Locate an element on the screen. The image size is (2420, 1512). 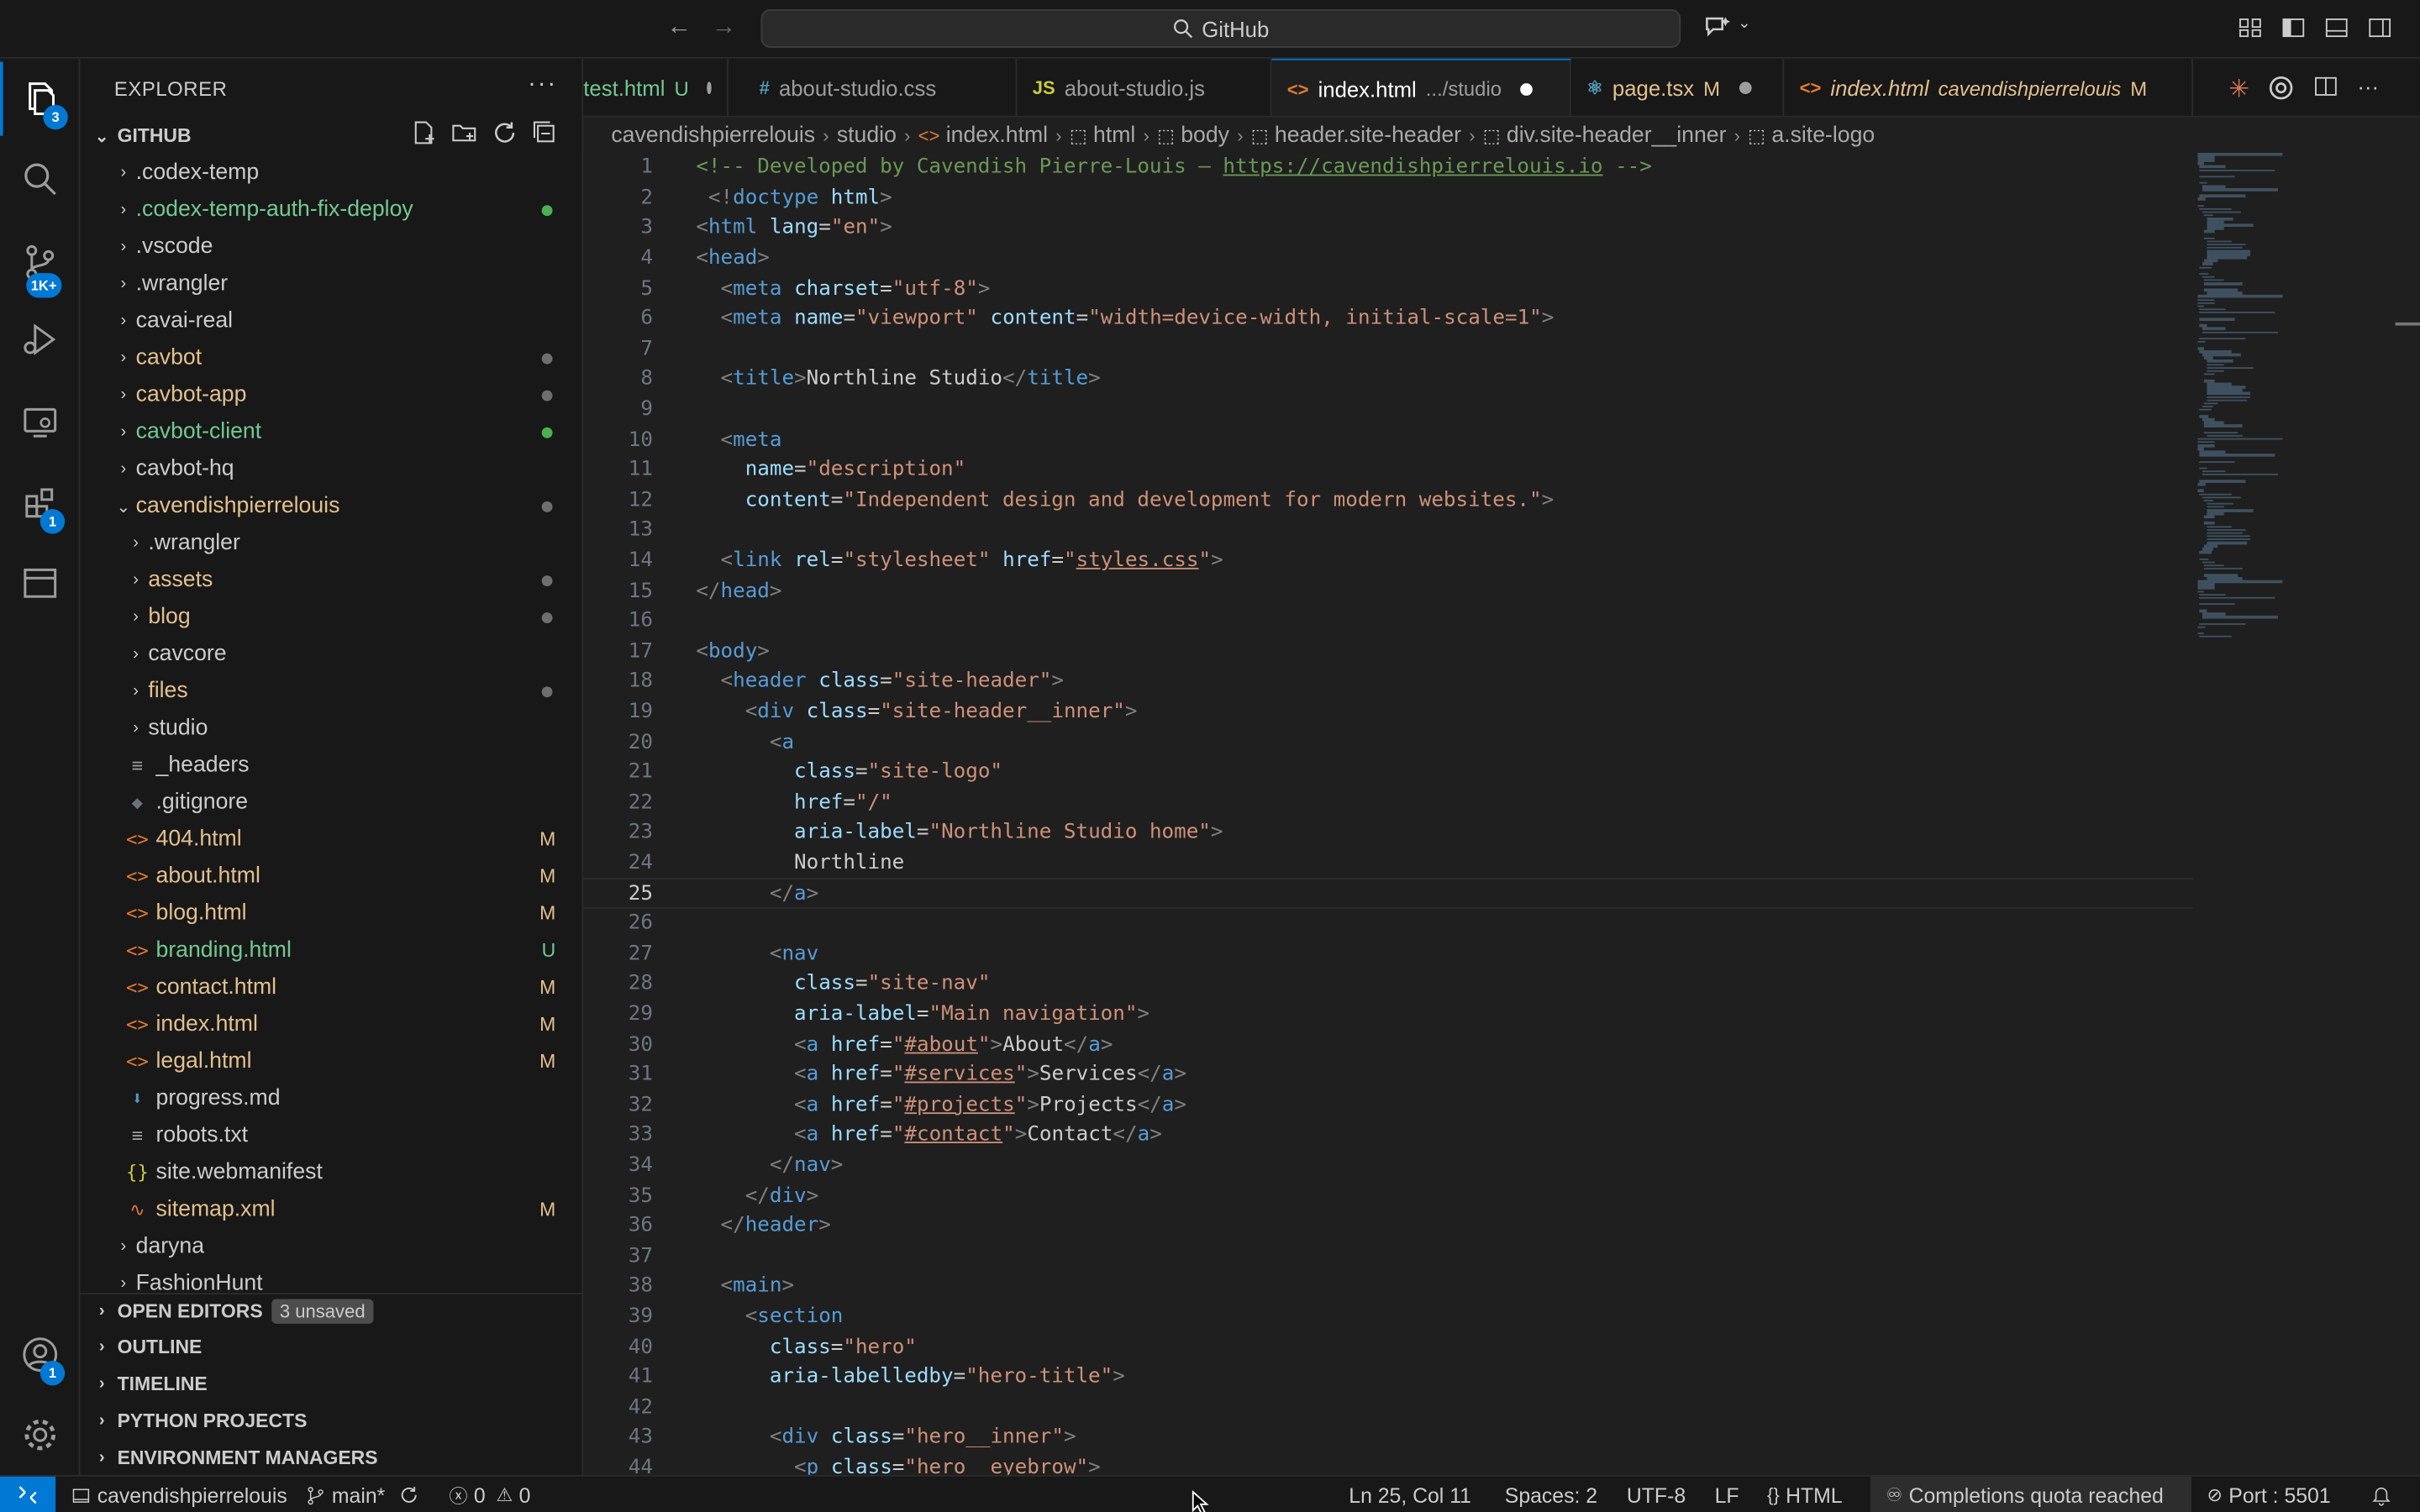
new-folder-icon is located at coordinates (464, 132).